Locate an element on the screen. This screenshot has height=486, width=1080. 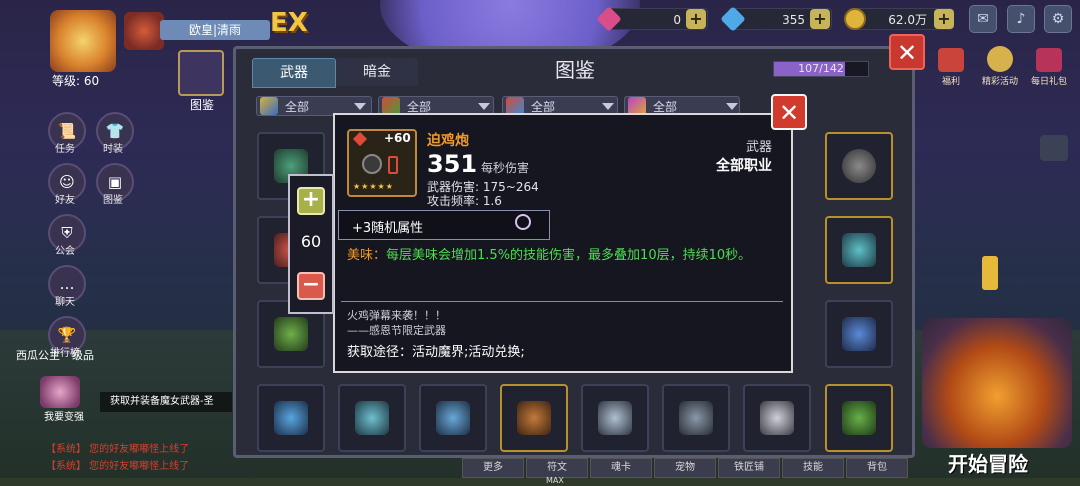
stepper-value: 60 is located at coordinates (311, 241).